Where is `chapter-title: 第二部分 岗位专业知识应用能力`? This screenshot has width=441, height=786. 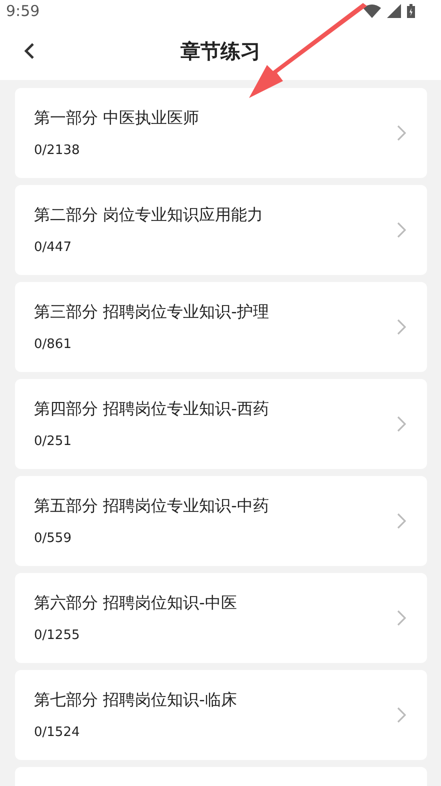 chapter-title: 第二部分 岗位专业知识应用能力 is located at coordinates (149, 215).